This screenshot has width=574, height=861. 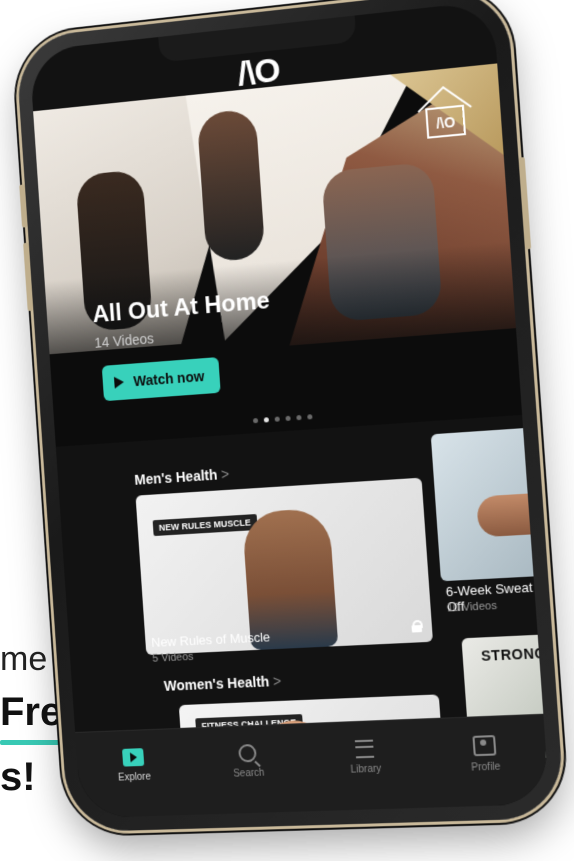 I want to click on program-card: NEW RULES MUSCLE, so click(x=284, y=566).